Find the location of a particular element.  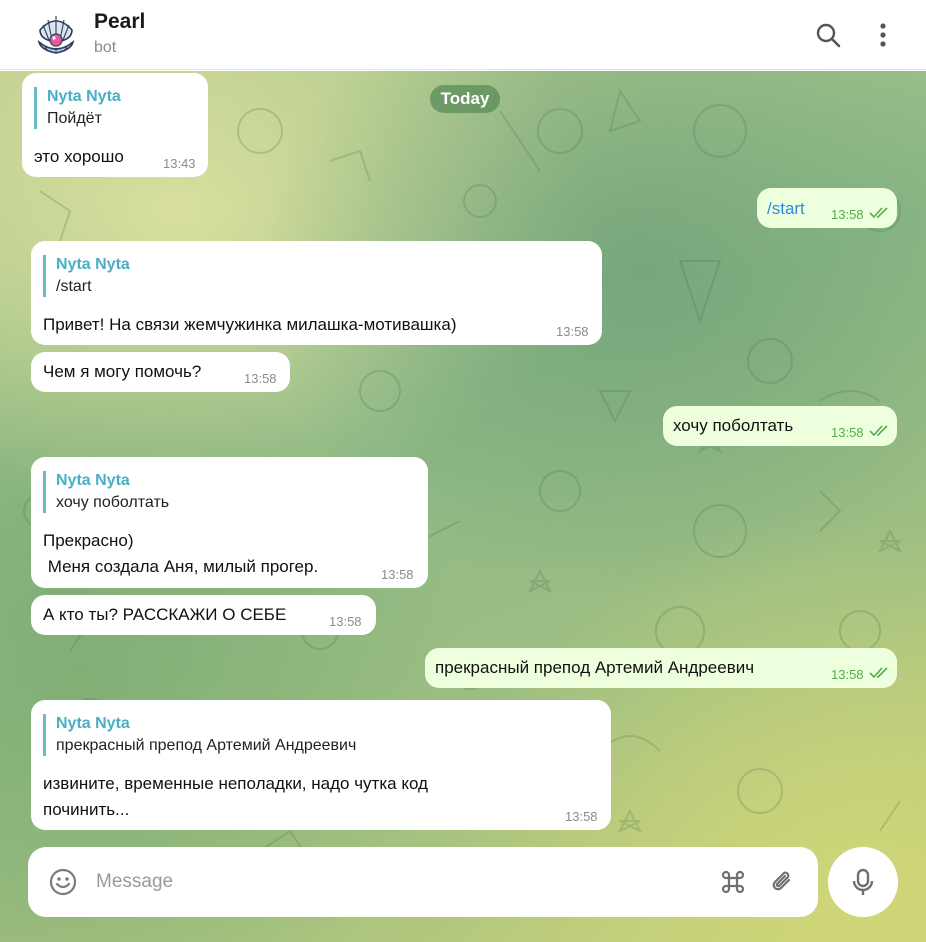

reply-text: /start is located at coordinates (74, 286).